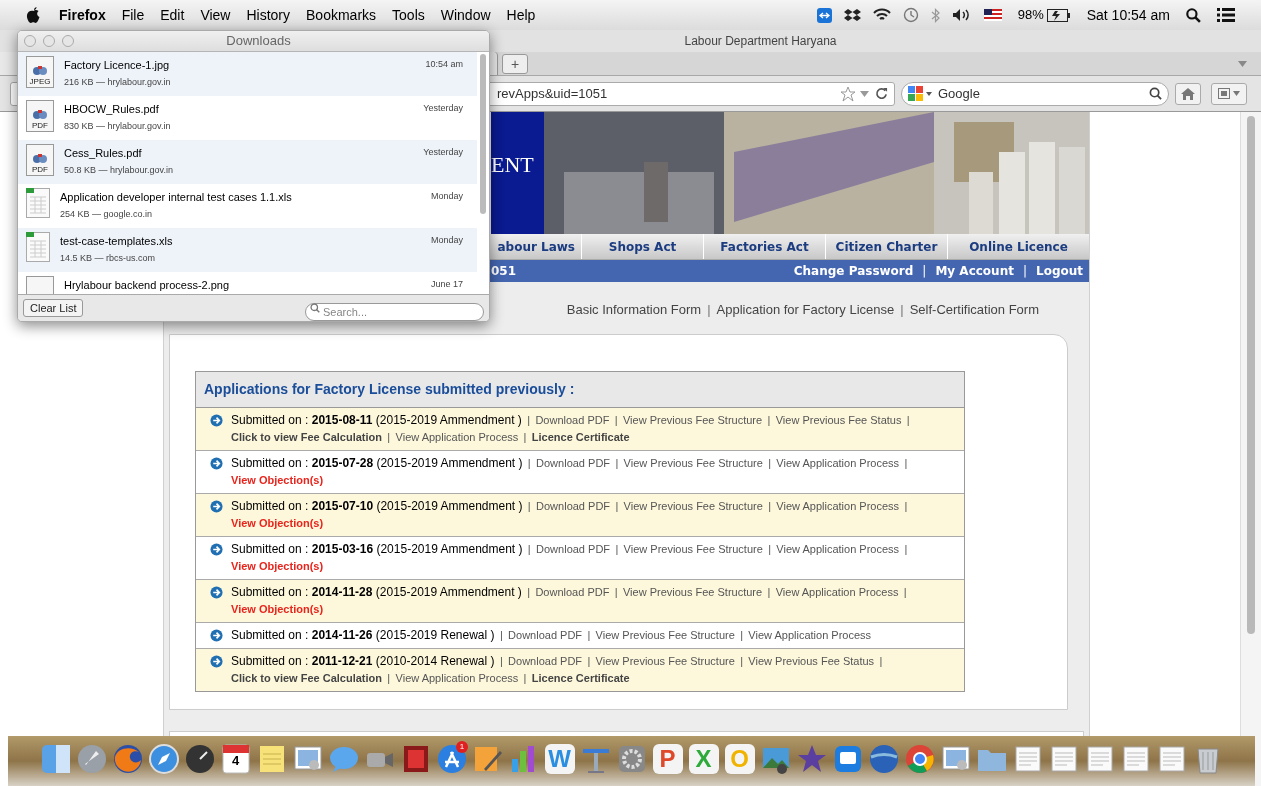 Image resolution: width=1261 pixels, height=786 pixels. What do you see at coordinates (1188, 93) in the screenshot?
I see `home-button` at bounding box center [1188, 93].